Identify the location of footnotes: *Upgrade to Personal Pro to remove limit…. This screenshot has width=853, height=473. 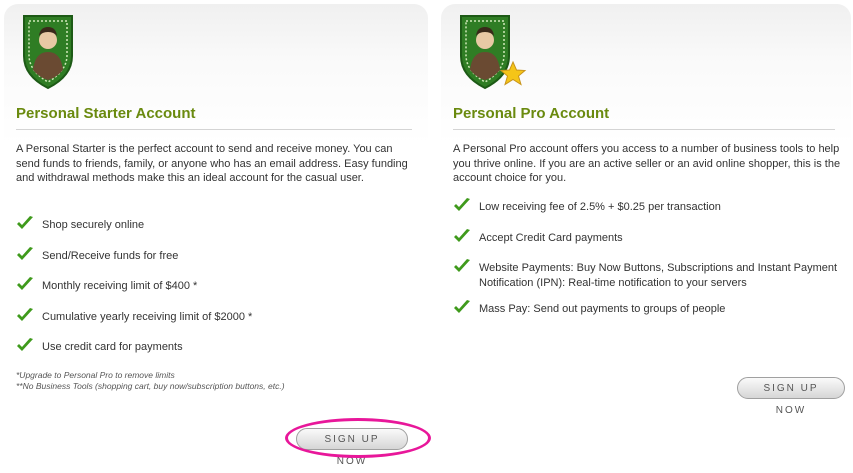
(150, 381).